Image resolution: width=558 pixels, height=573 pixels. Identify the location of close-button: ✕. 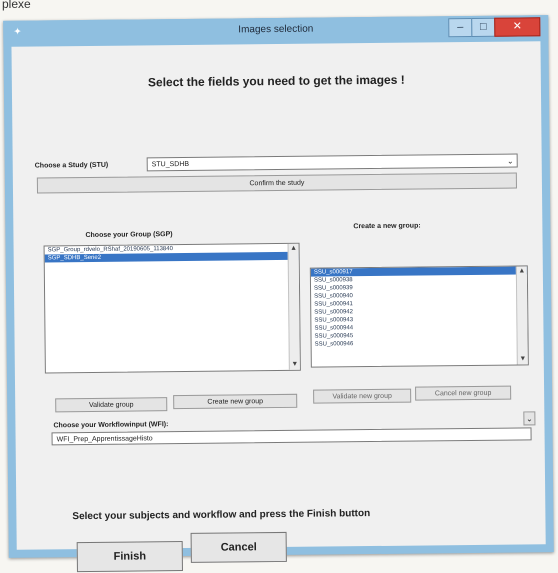
(517, 27).